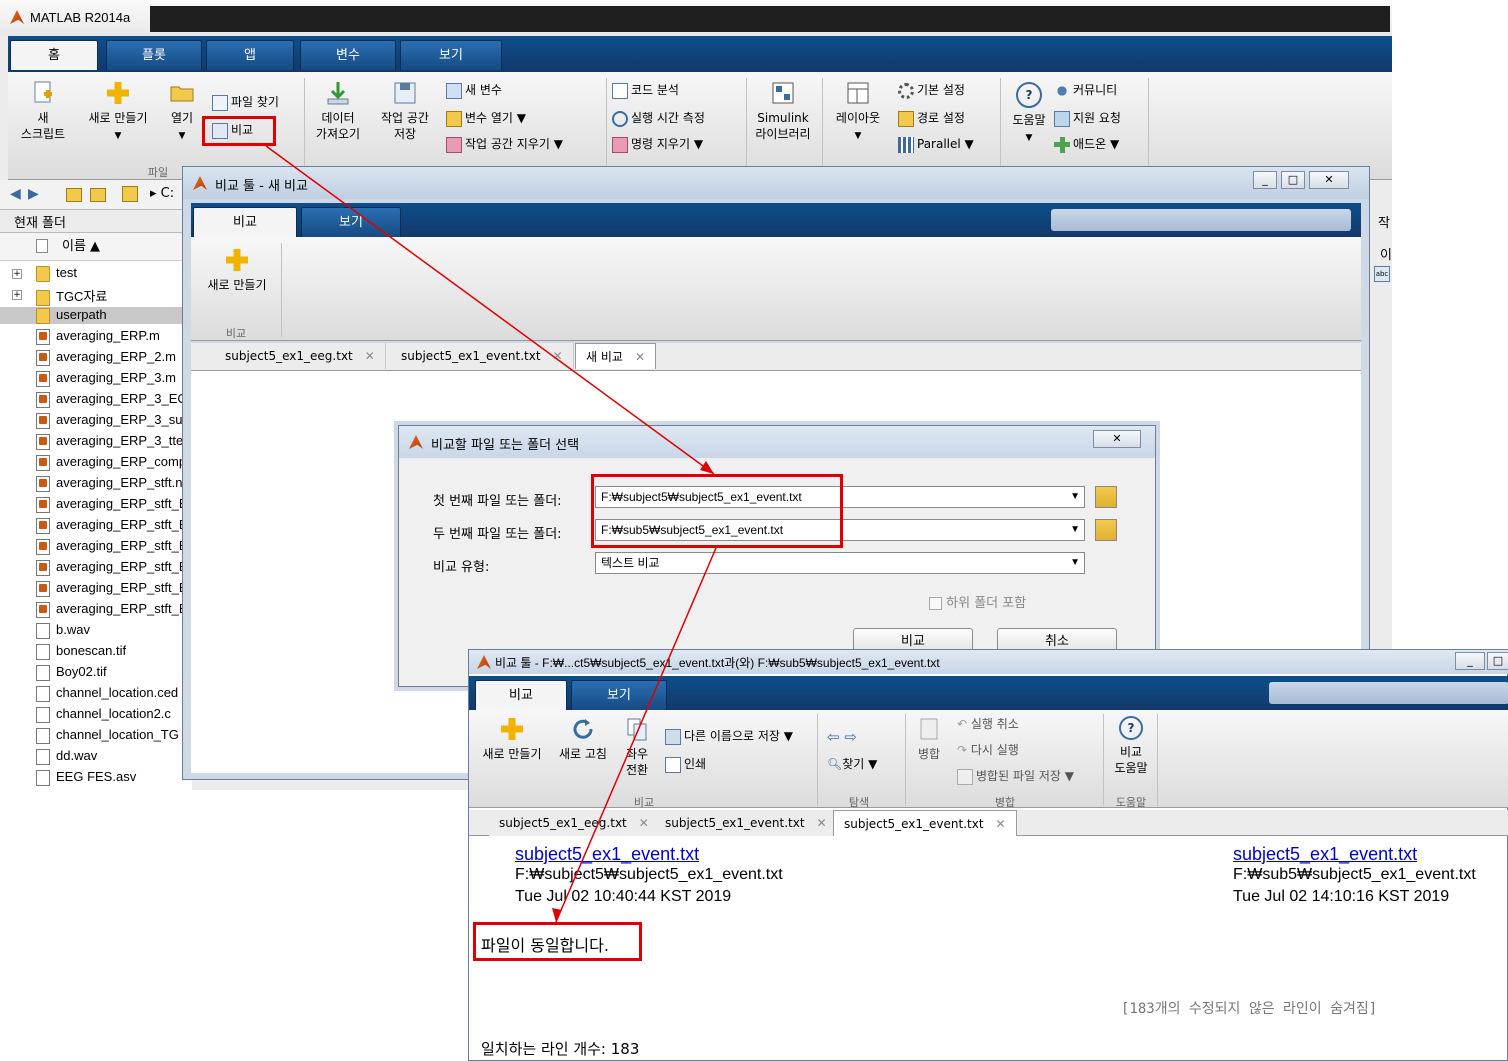 The width and height of the screenshot is (1508, 1061). Describe the element at coordinates (490, 310) in the screenshot. I see `arrow-compare-to-dialog` at that location.